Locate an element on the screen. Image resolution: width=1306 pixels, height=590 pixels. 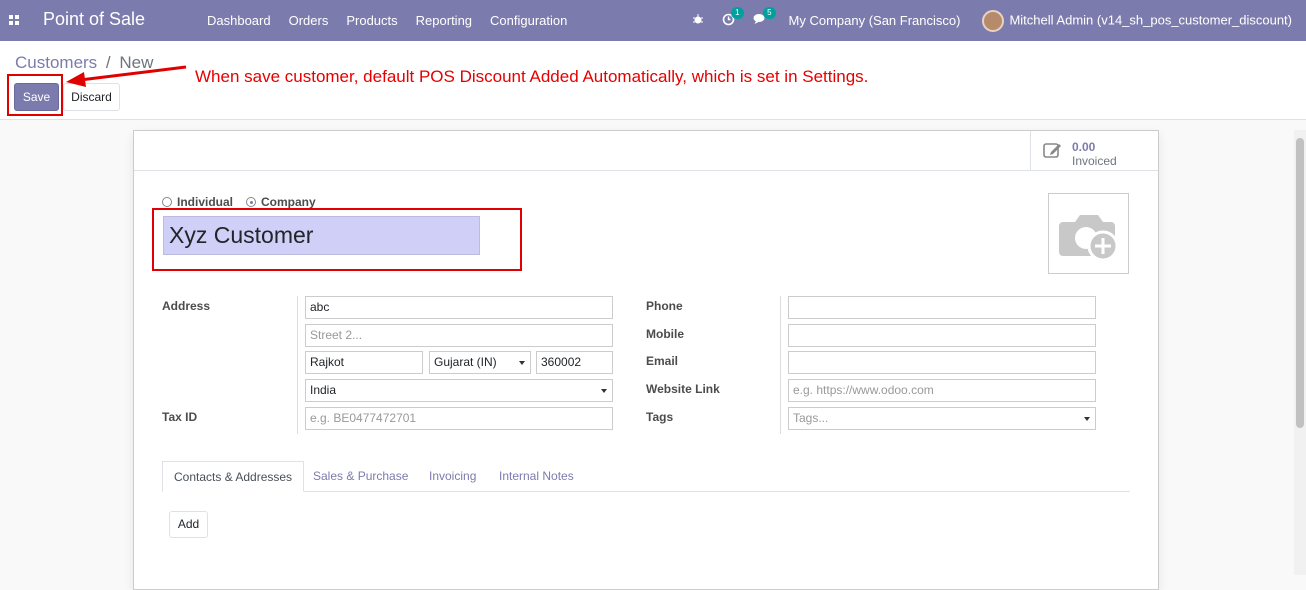
website-input: e.g. https://www.odoo.com is located at coordinates (942, 390).